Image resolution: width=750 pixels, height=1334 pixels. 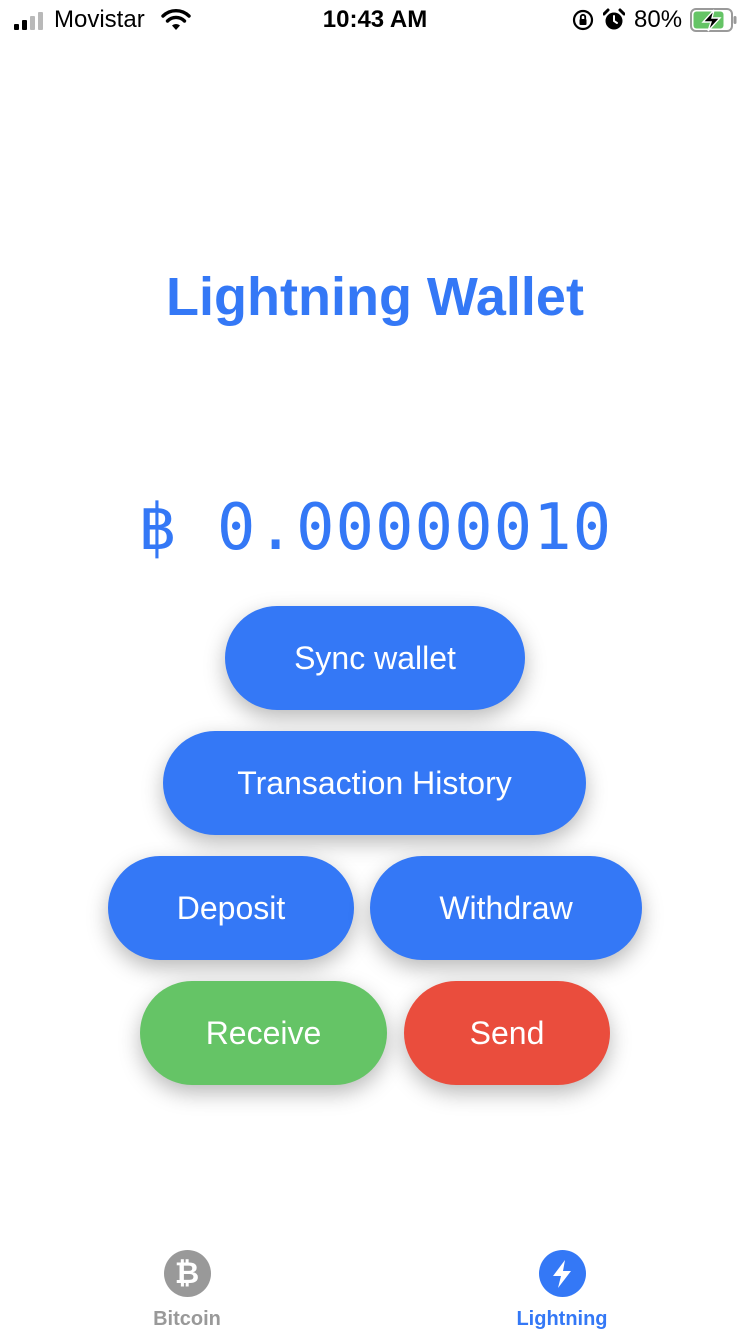 What do you see at coordinates (187, 1273) in the screenshot?
I see `bitcoin-icon: ₿` at bounding box center [187, 1273].